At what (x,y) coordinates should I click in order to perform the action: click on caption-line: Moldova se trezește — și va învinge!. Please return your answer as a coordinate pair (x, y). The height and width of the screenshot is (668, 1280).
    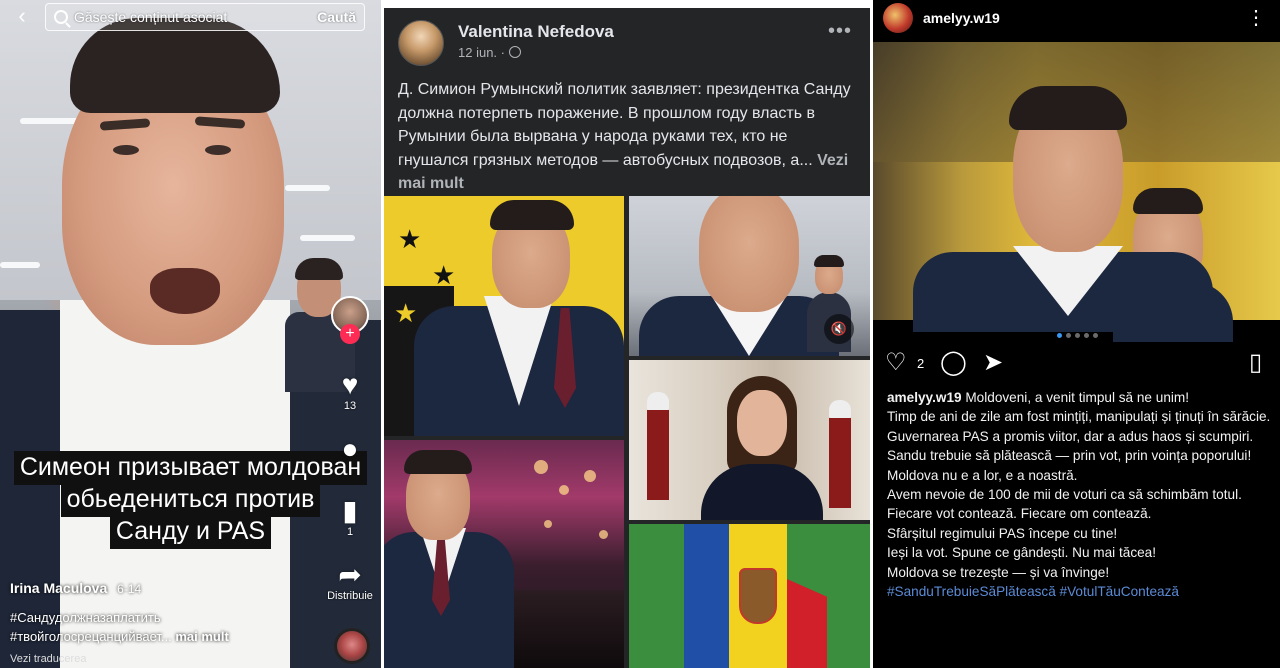
    Looking at the image, I should click on (998, 572).